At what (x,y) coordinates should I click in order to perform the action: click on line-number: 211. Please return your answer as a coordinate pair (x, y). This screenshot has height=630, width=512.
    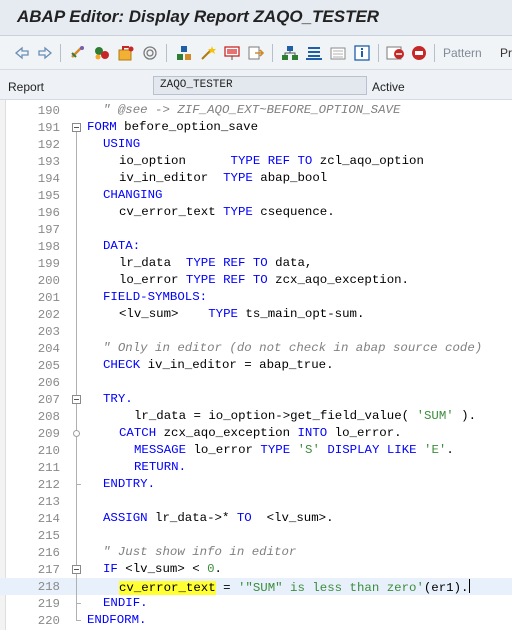
    Looking at the image, I should click on (48, 468).